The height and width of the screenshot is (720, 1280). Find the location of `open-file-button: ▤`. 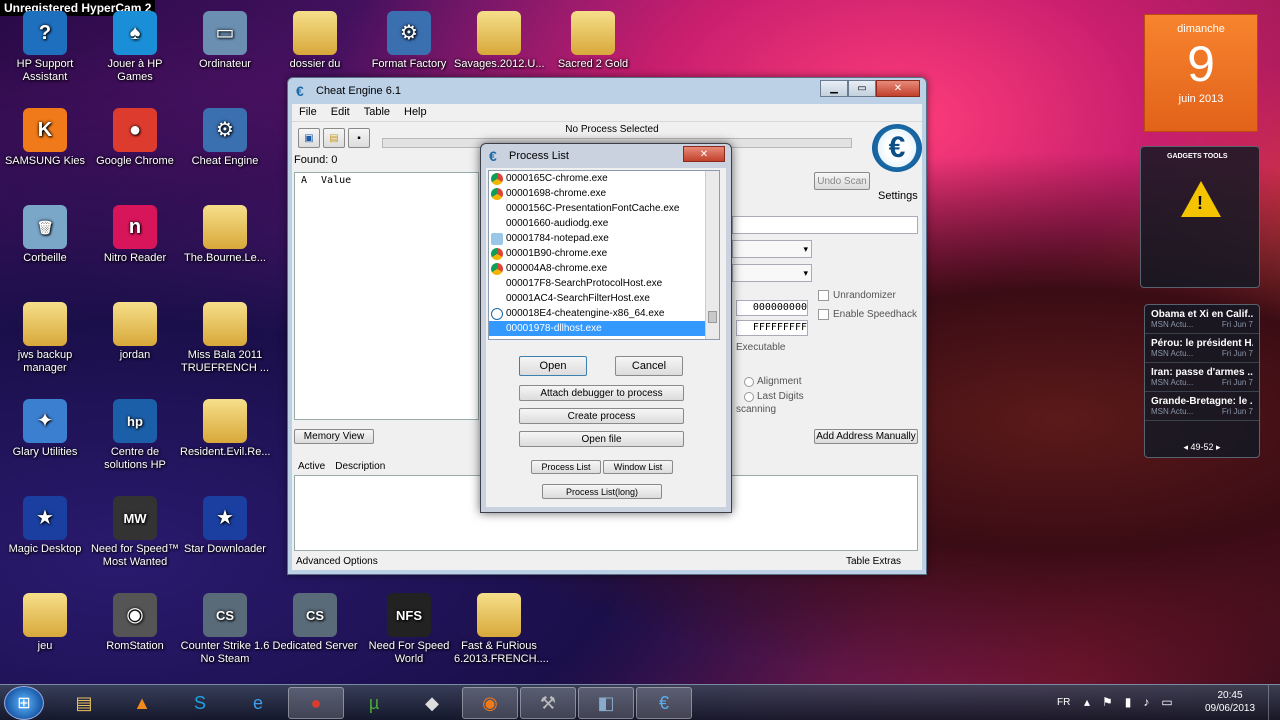

open-file-button: ▤ is located at coordinates (334, 138).